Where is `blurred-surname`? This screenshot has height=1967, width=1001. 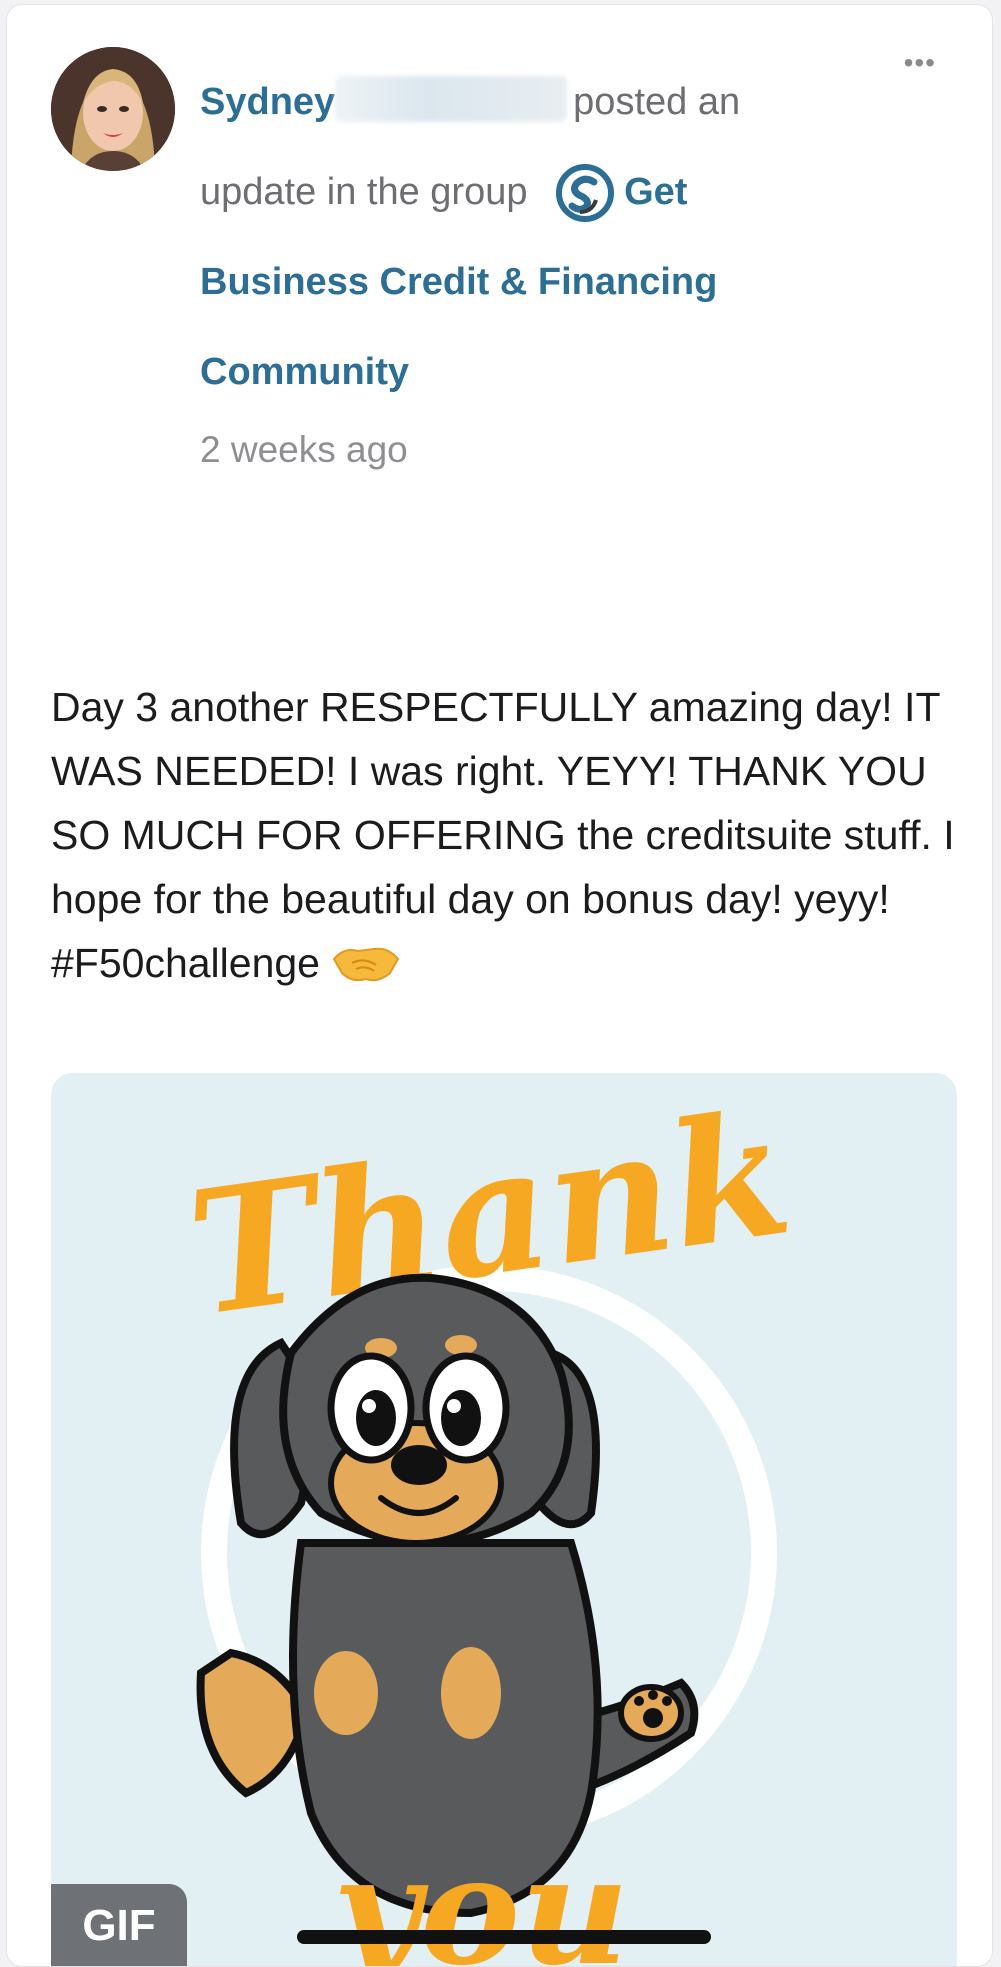
blurred-surname is located at coordinates (451, 99).